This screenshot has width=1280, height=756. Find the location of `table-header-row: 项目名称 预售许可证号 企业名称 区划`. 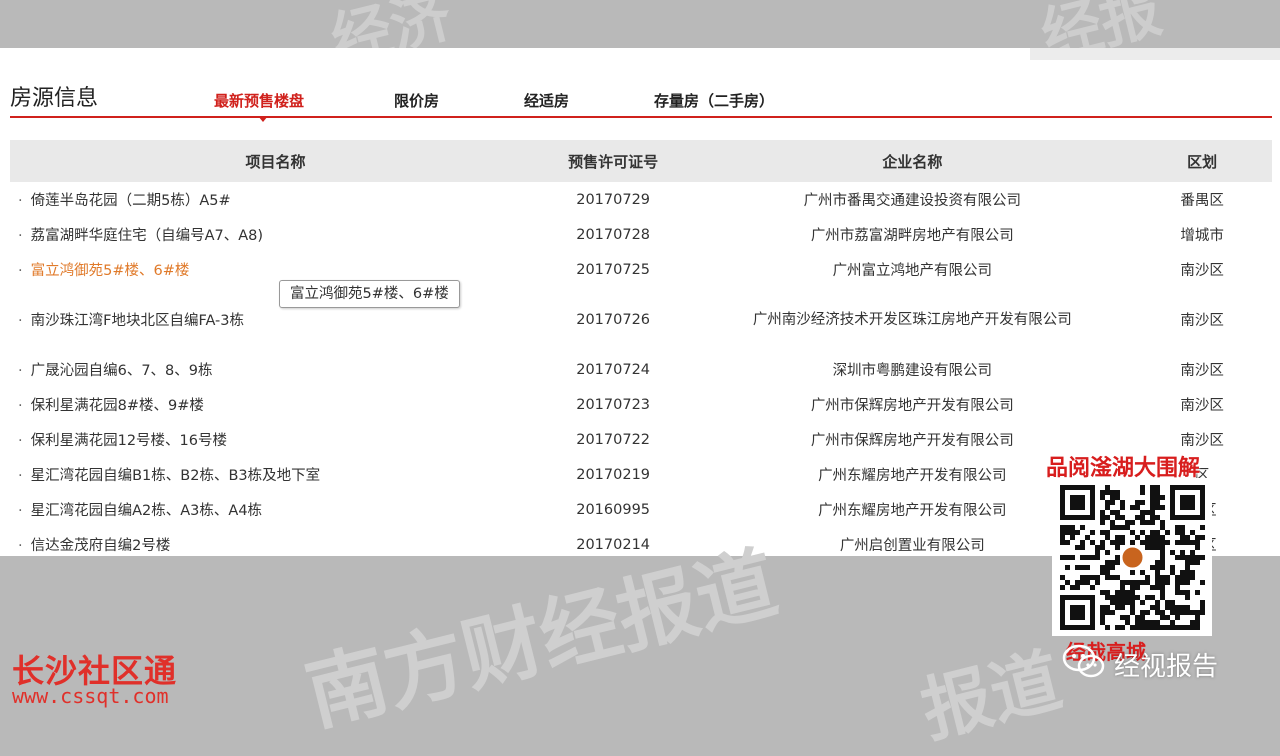

table-header-row: 项目名称 预售许可证号 企业名称 区划 is located at coordinates (641, 161).